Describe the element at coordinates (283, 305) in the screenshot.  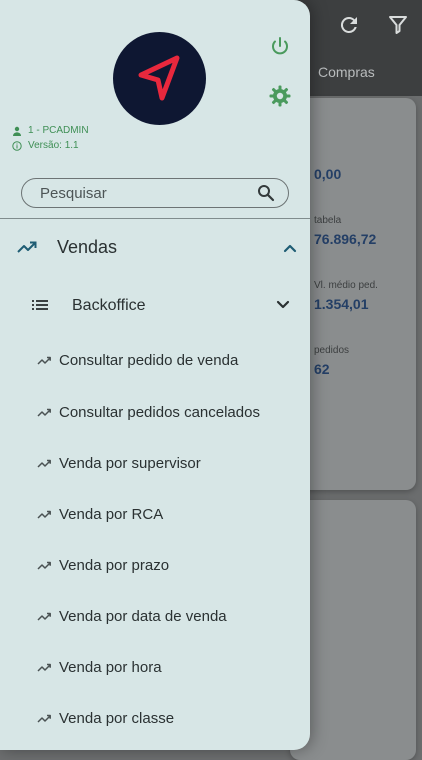
I see `chevron-down-icon` at that location.